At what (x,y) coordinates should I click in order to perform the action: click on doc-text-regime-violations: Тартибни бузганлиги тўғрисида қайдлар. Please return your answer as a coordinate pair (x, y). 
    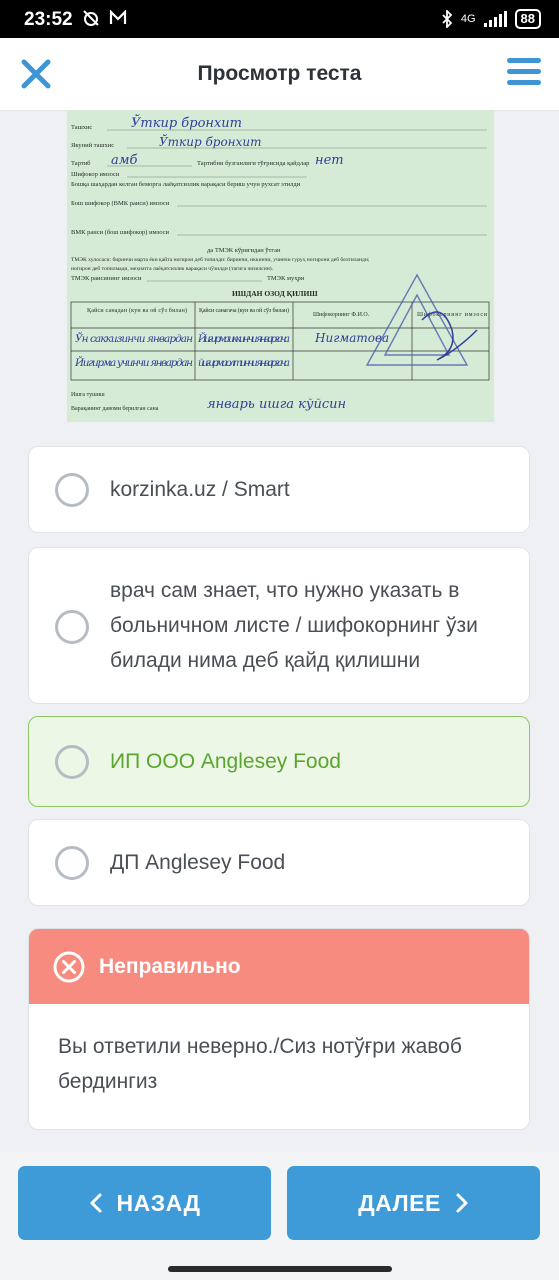
    Looking at the image, I should click on (253, 163).